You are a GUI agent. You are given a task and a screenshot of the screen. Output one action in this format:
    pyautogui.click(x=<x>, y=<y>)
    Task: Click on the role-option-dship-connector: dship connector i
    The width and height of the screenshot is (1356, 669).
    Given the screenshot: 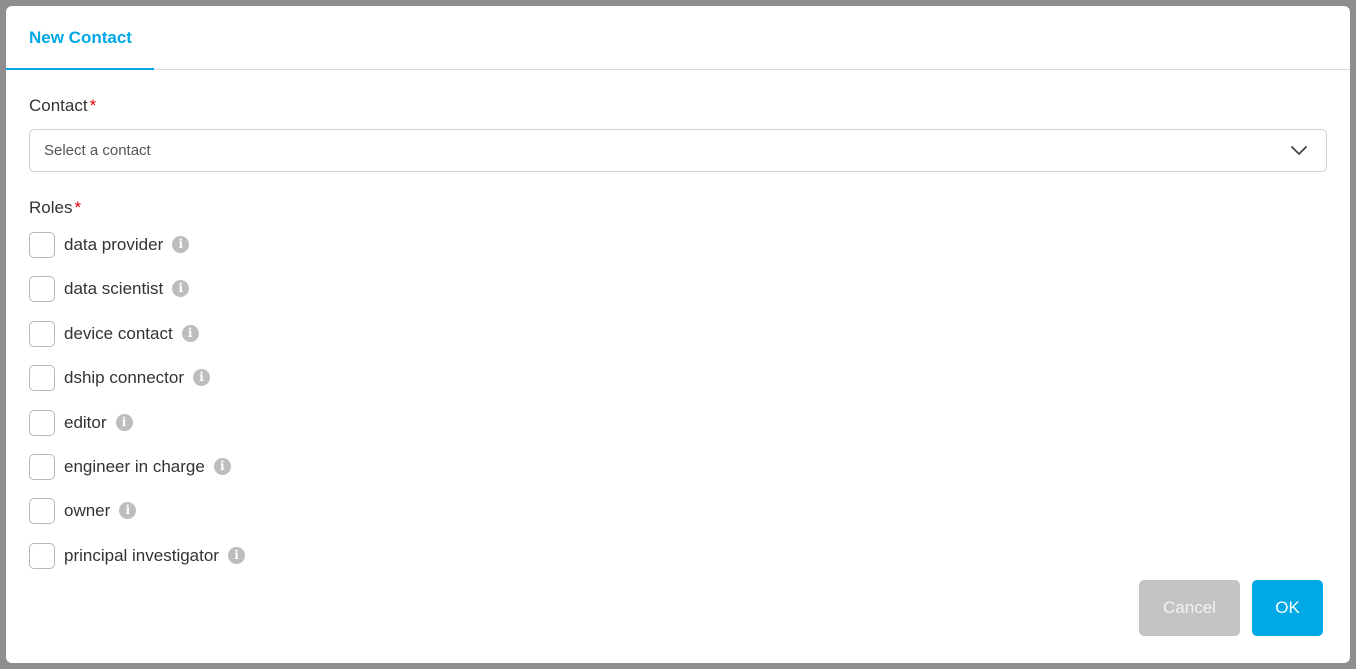 What is the action you would take?
    pyautogui.click(x=137, y=387)
    